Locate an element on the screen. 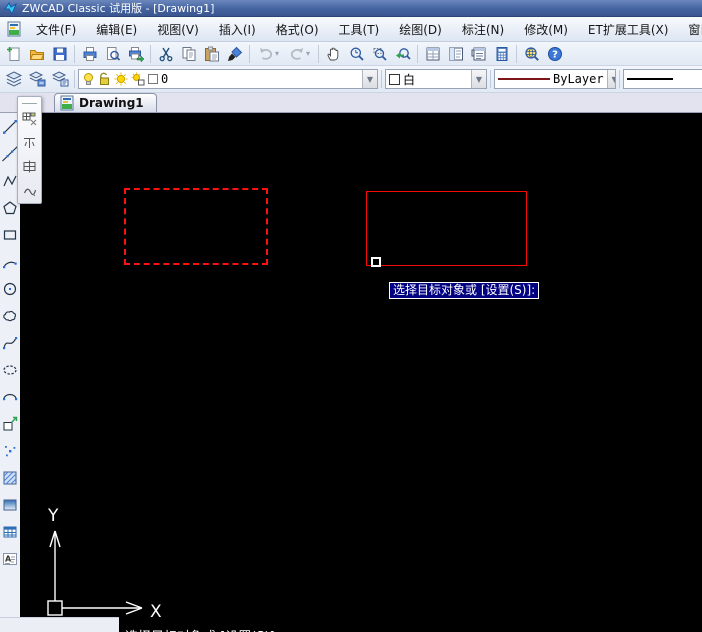 The height and width of the screenshot is (632, 702). rectangle-icon is located at coordinates (10, 234).